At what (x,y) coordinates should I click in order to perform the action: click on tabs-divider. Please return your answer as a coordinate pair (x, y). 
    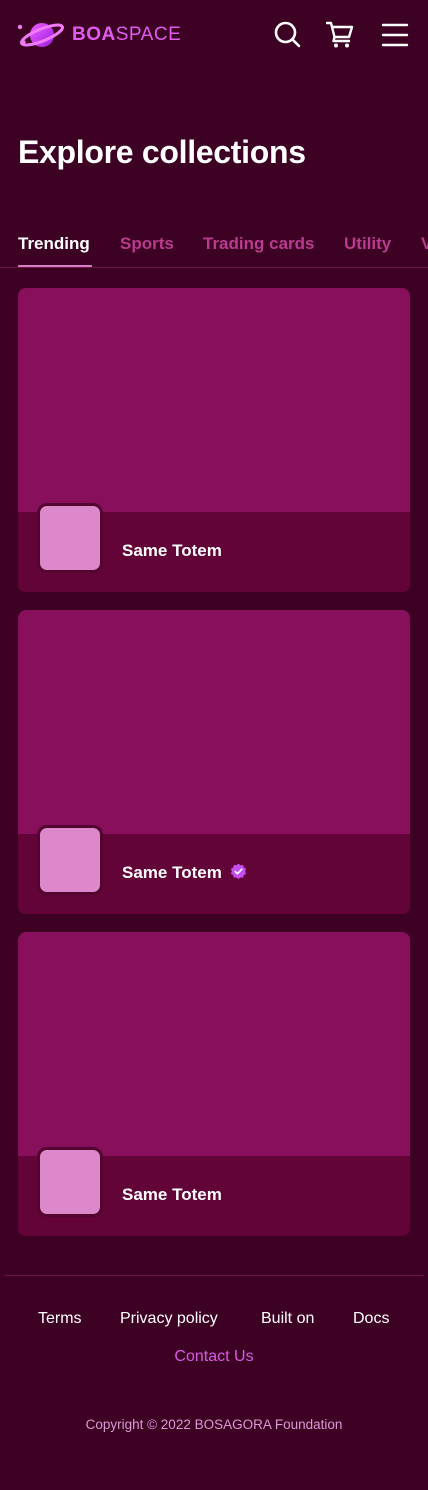
    Looking at the image, I should click on (214, 267).